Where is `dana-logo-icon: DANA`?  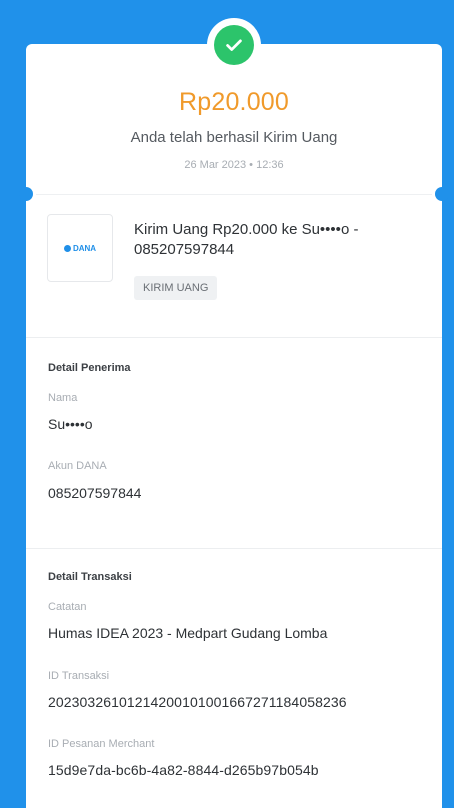 dana-logo-icon: DANA is located at coordinates (79, 248).